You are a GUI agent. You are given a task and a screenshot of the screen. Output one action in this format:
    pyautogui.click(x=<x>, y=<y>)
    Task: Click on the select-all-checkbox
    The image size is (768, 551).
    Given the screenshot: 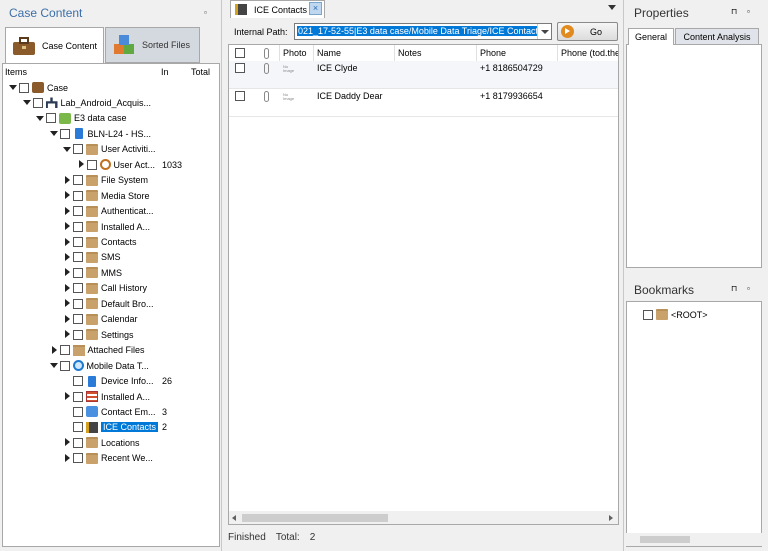 What is the action you would take?
    pyautogui.click(x=240, y=53)
    